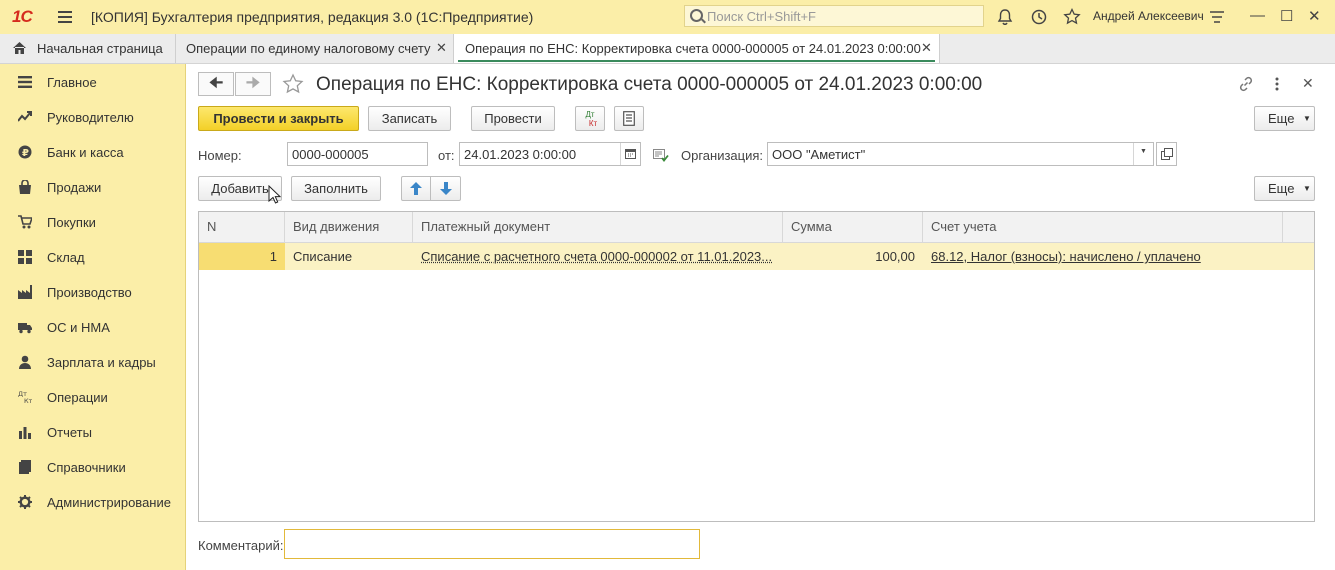 The width and height of the screenshot is (1335, 570). What do you see at coordinates (242, 256) in the screenshot?
I see `cell-n: 1` at bounding box center [242, 256].